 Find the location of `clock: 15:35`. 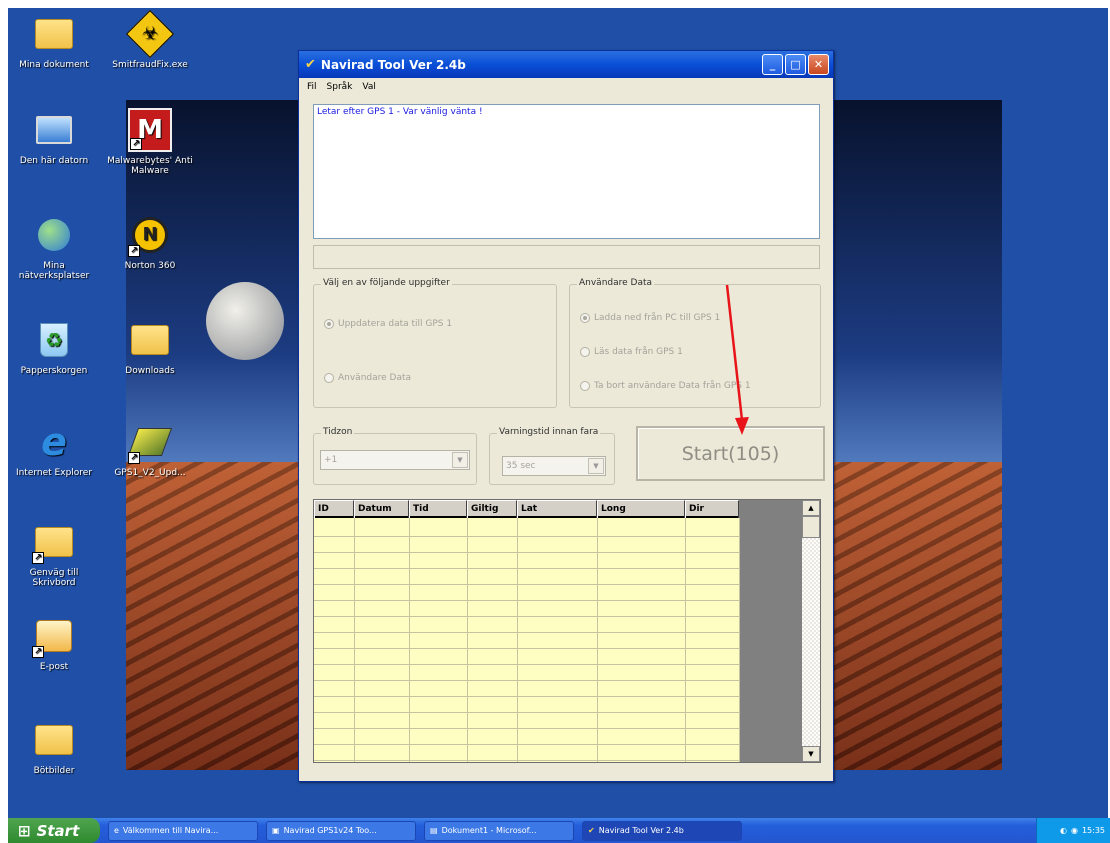

clock: 15:35 is located at coordinates (1093, 830).